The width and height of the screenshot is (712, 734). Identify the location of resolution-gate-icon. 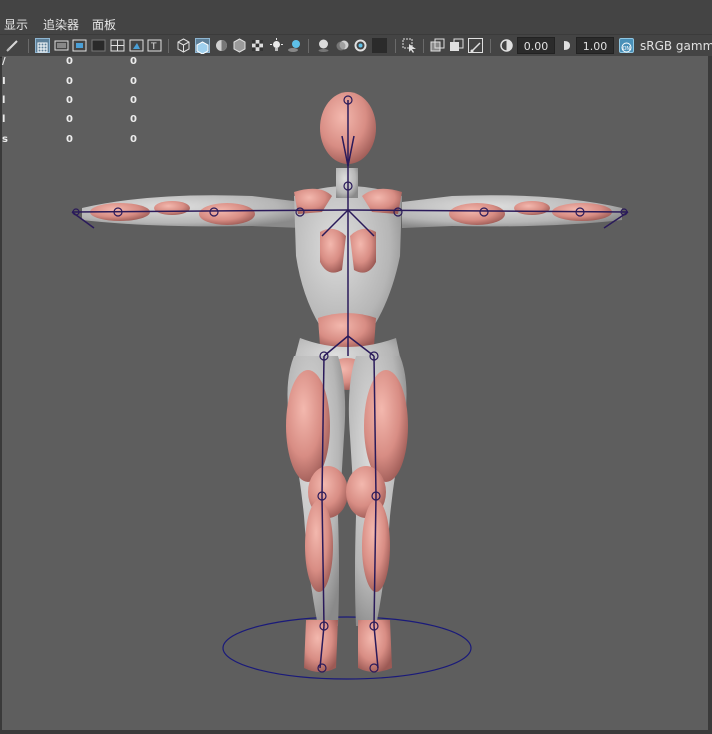
(79, 45).